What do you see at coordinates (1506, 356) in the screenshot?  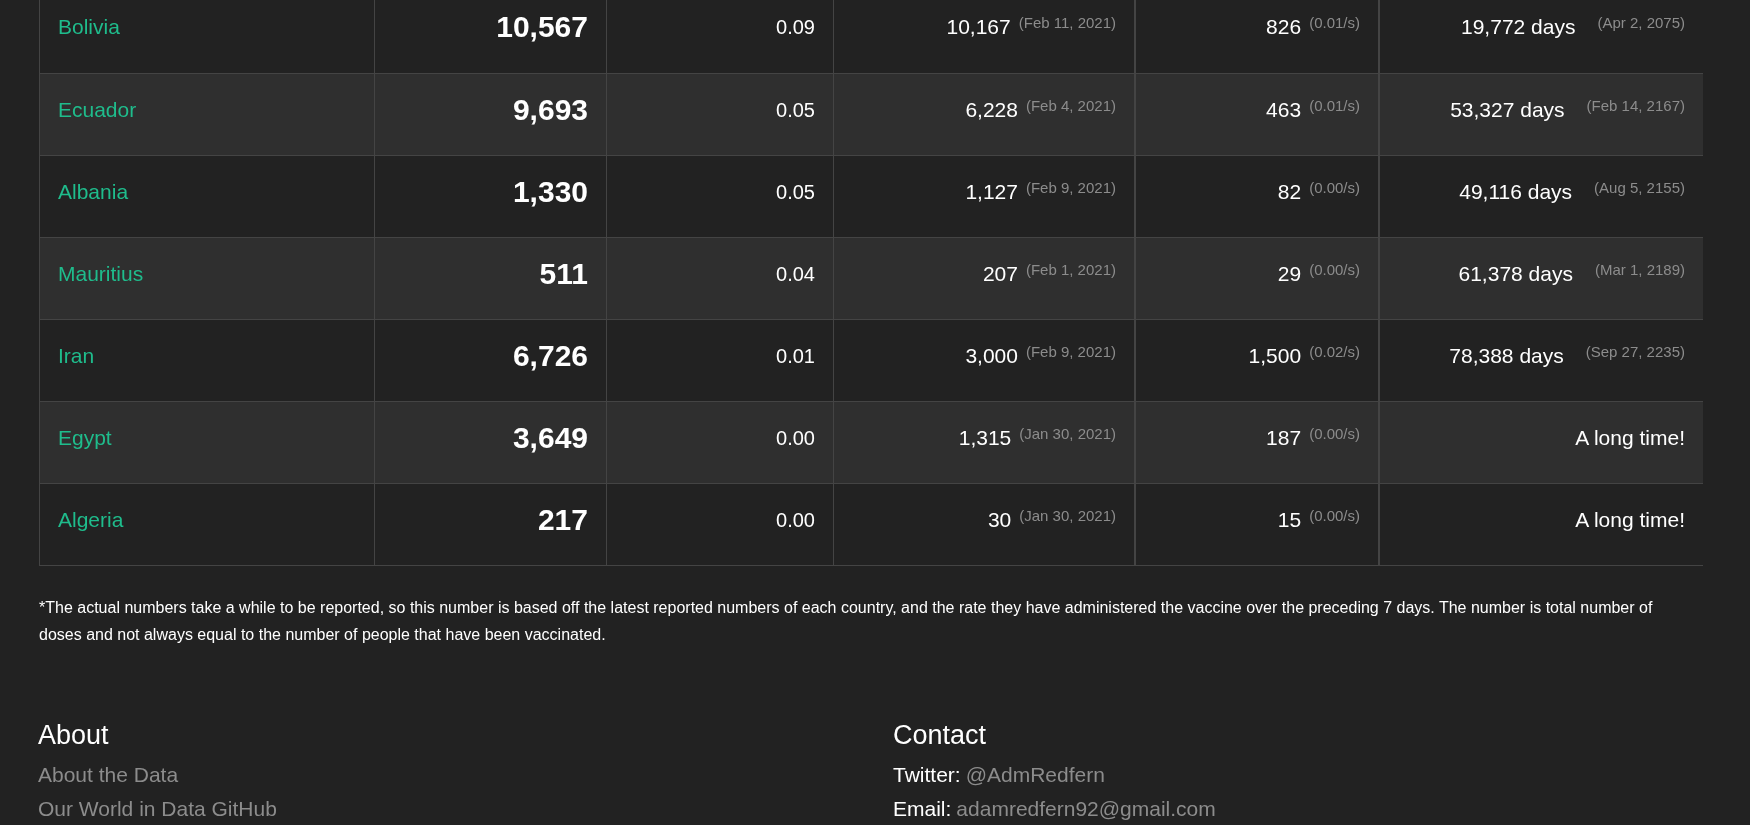 I see `eta-value: 78,388 days` at bounding box center [1506, 356].